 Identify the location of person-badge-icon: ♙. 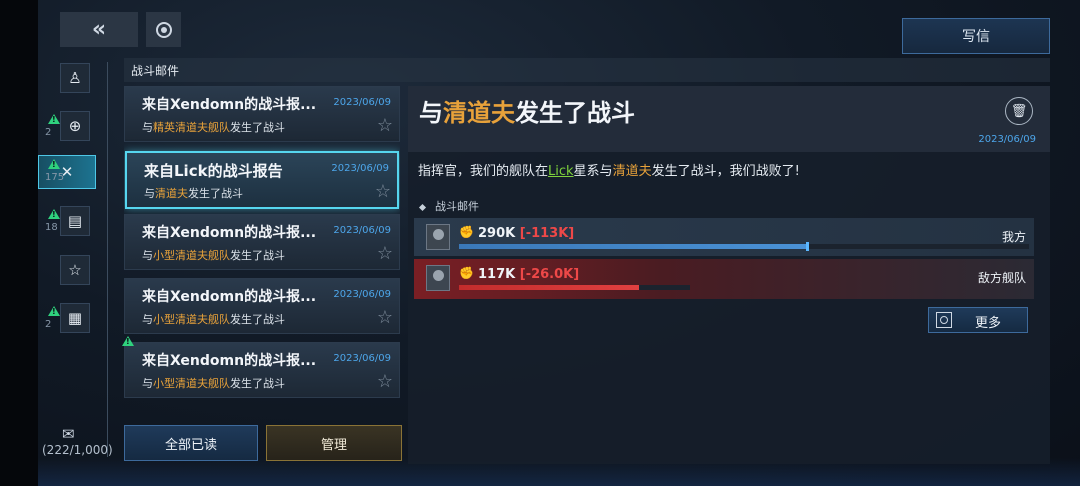
(75, 78).